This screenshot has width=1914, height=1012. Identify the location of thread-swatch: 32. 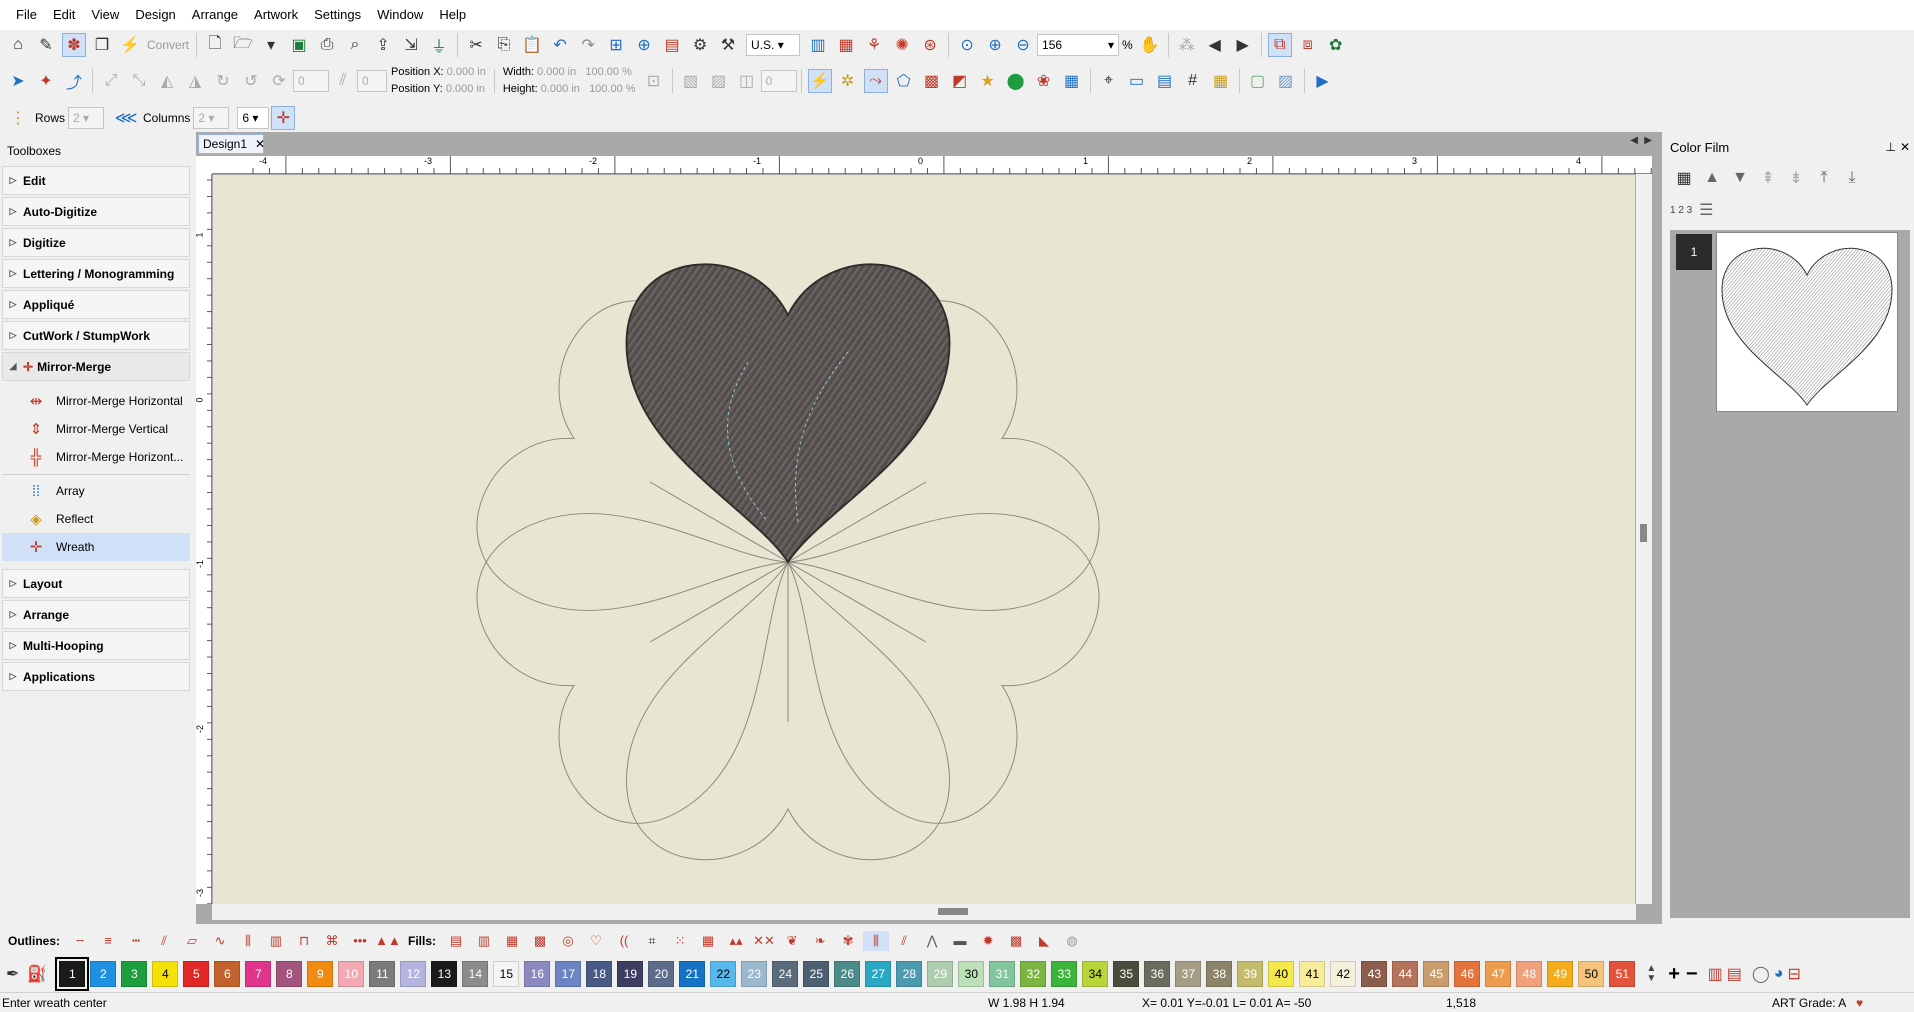
(1033, 974).